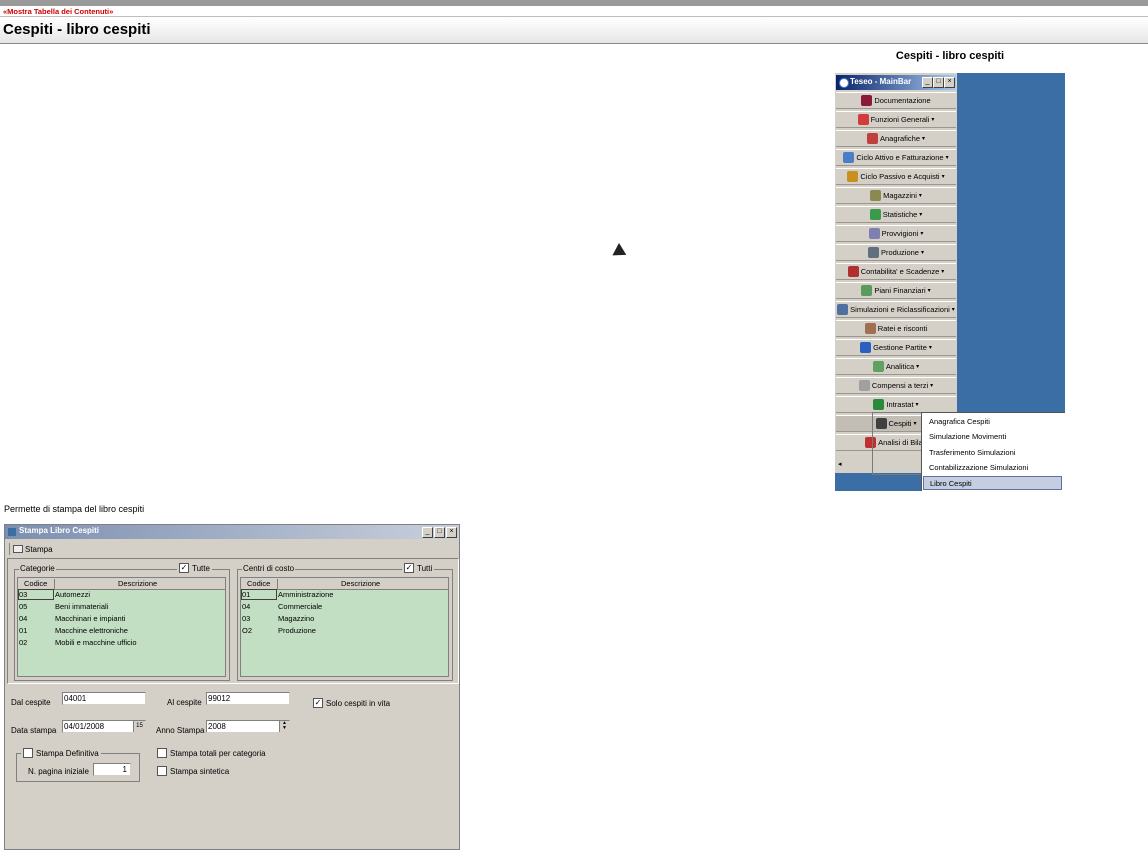  I want to click on mainbar-item: Analitica ▾, so click(896, 366).